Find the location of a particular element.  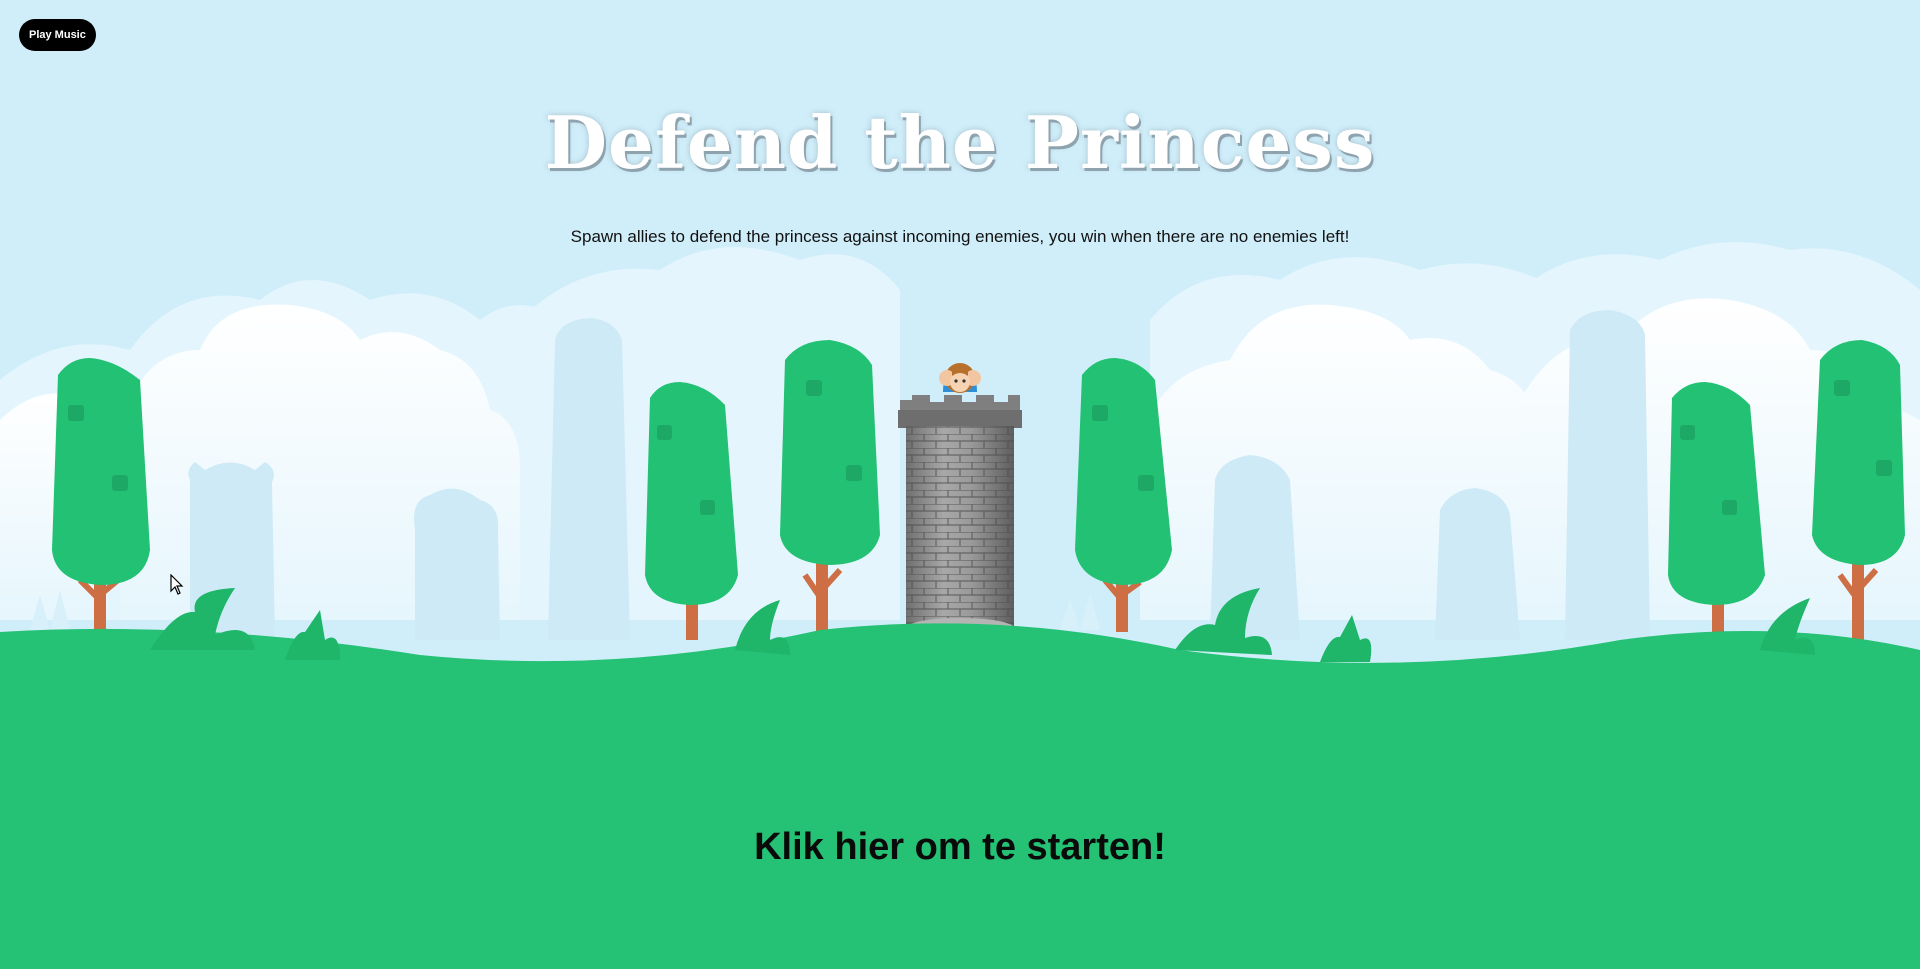

arrow-cursor-icon is located at coordinates (177, 584).